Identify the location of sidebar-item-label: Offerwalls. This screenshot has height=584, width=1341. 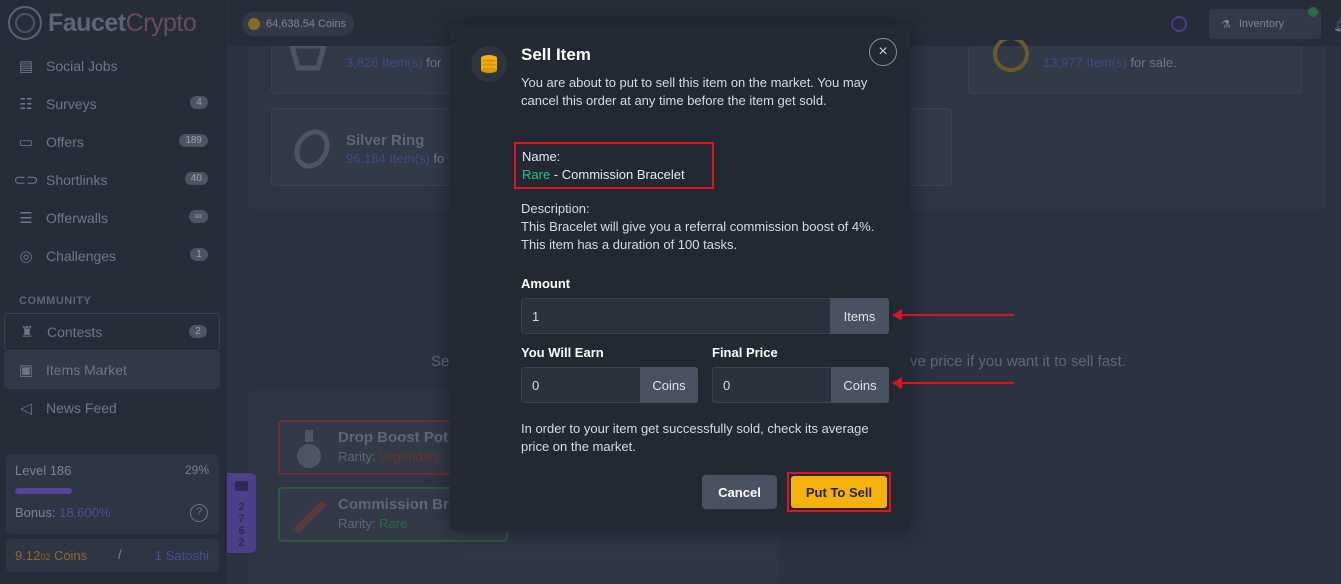
(77, 218).